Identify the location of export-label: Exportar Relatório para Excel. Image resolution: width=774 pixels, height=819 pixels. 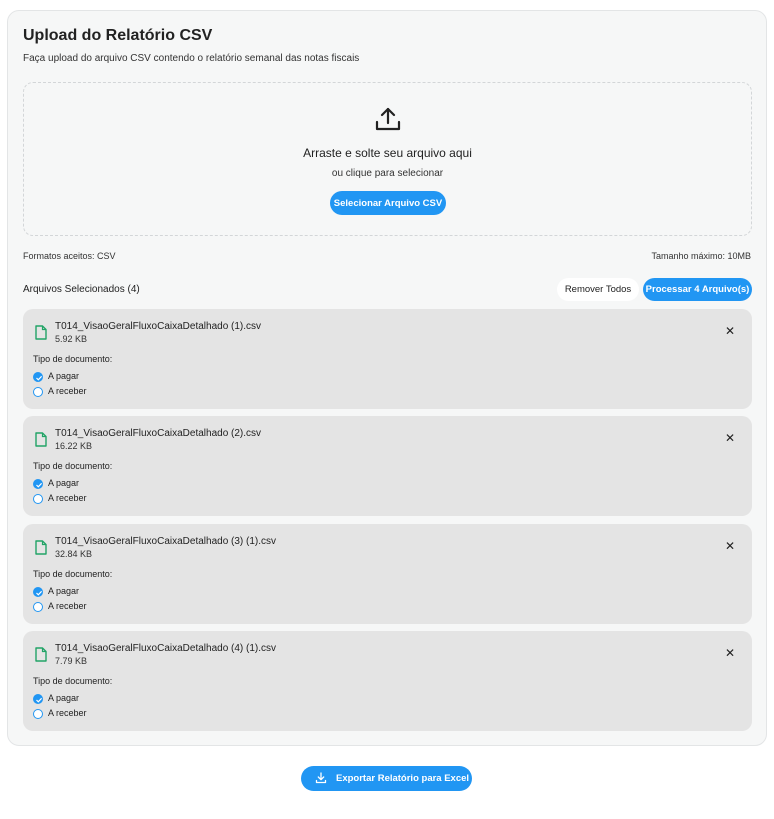
(403, 778).